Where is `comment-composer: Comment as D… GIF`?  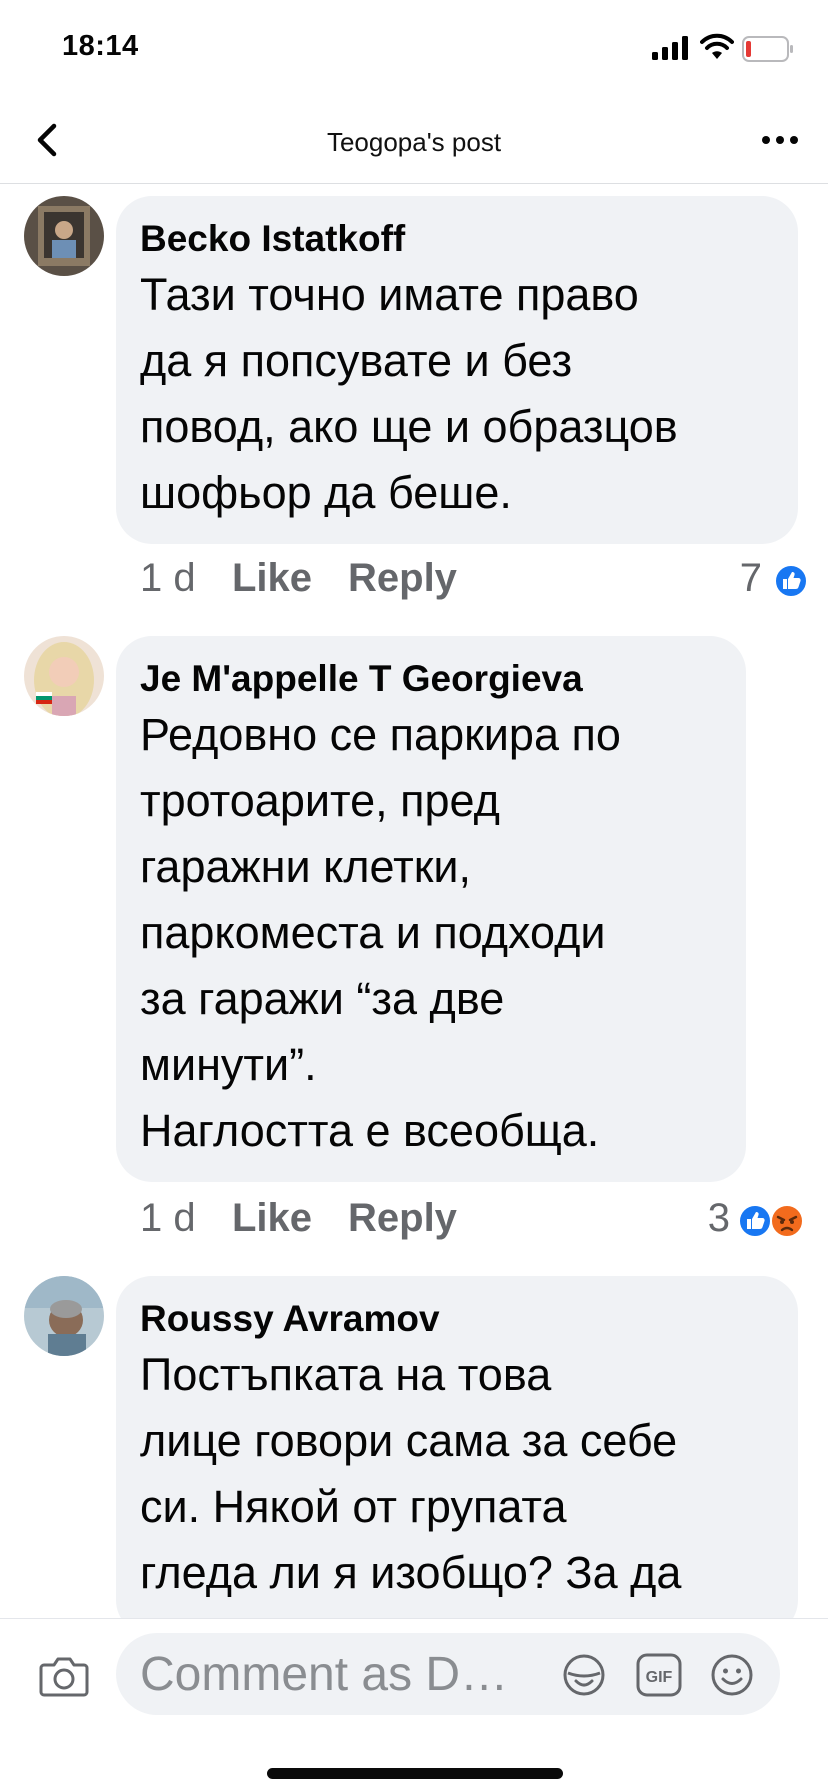 comment-composer: Comment as D… GIF is located at coordinates (414, 1705).